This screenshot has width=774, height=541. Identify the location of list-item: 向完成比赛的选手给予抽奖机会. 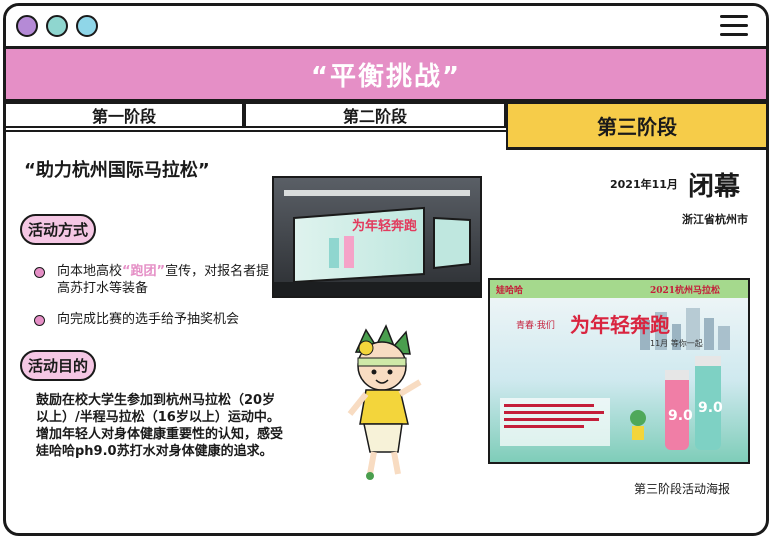
(154, 319).